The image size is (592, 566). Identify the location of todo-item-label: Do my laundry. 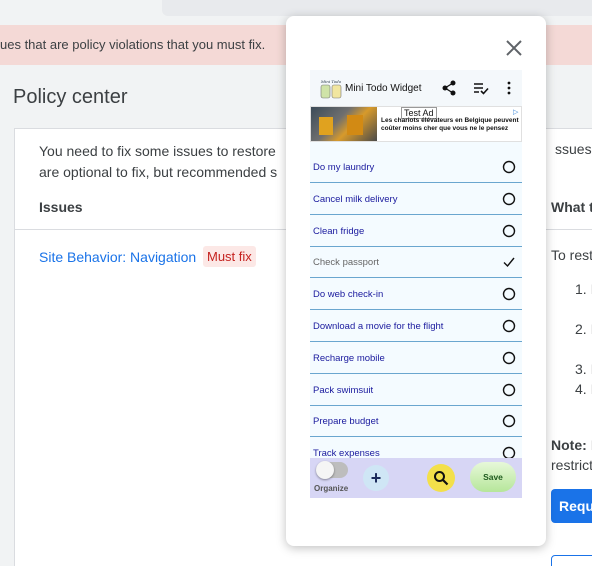
(344, 167).